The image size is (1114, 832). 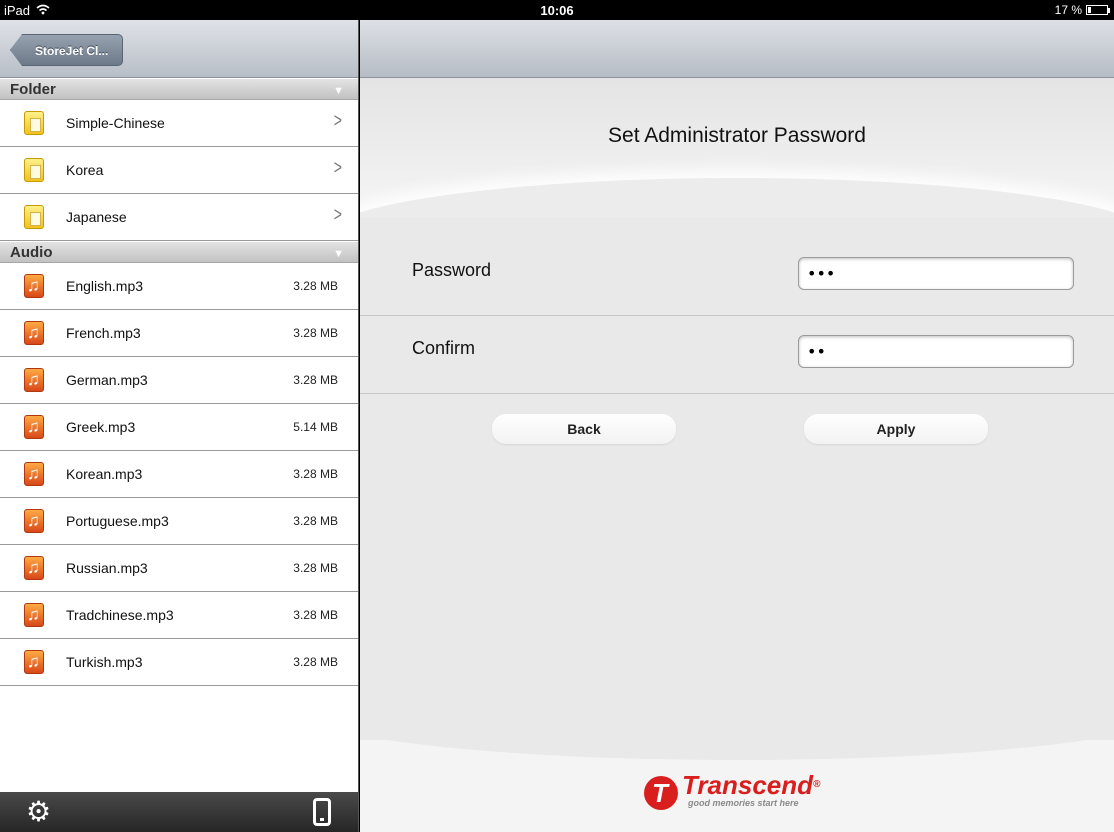 I want to click on bottom-toolbar: ⚙, so click(x=179, y=812).